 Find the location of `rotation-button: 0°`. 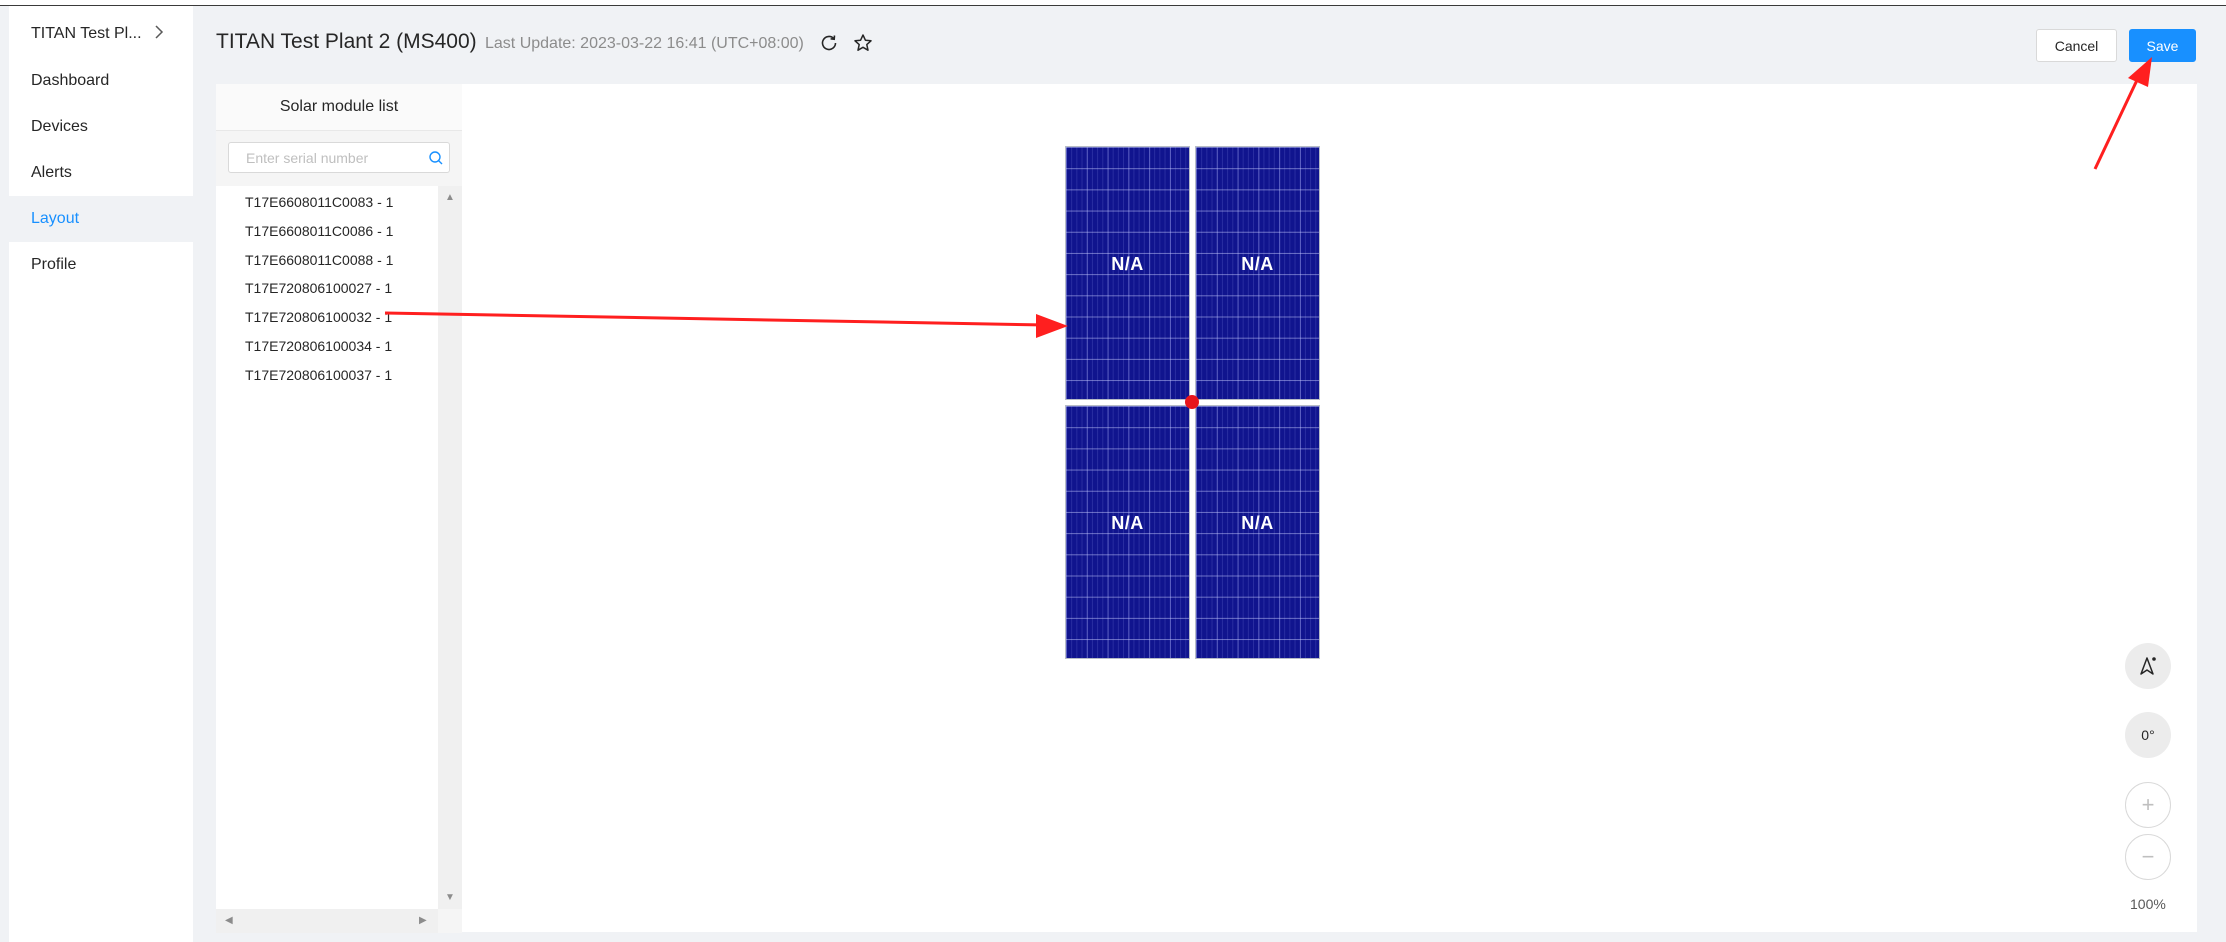

rotation-button: 0° is located at coordinates (2148, 735).